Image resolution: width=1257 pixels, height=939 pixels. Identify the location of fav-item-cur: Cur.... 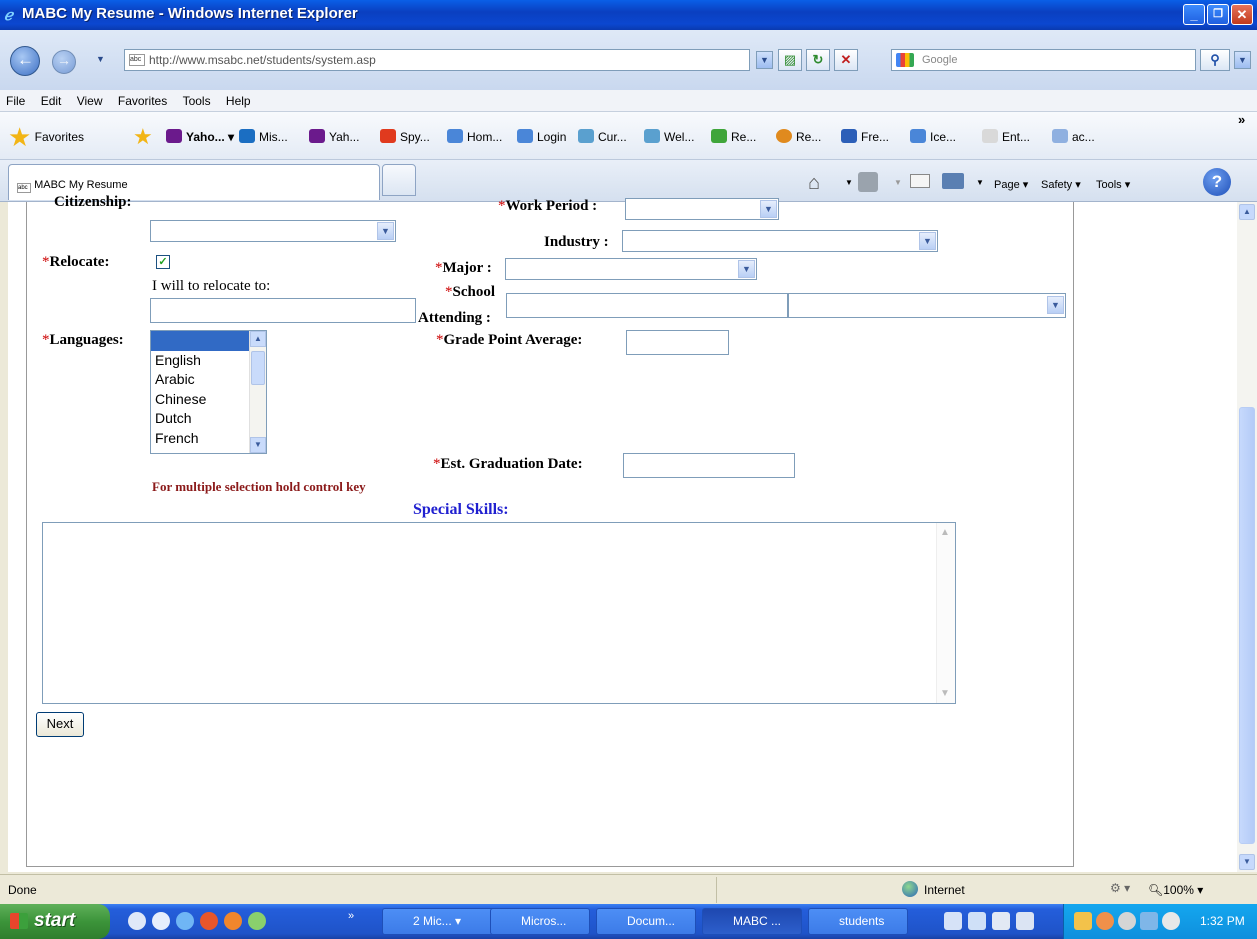
(602, 136).